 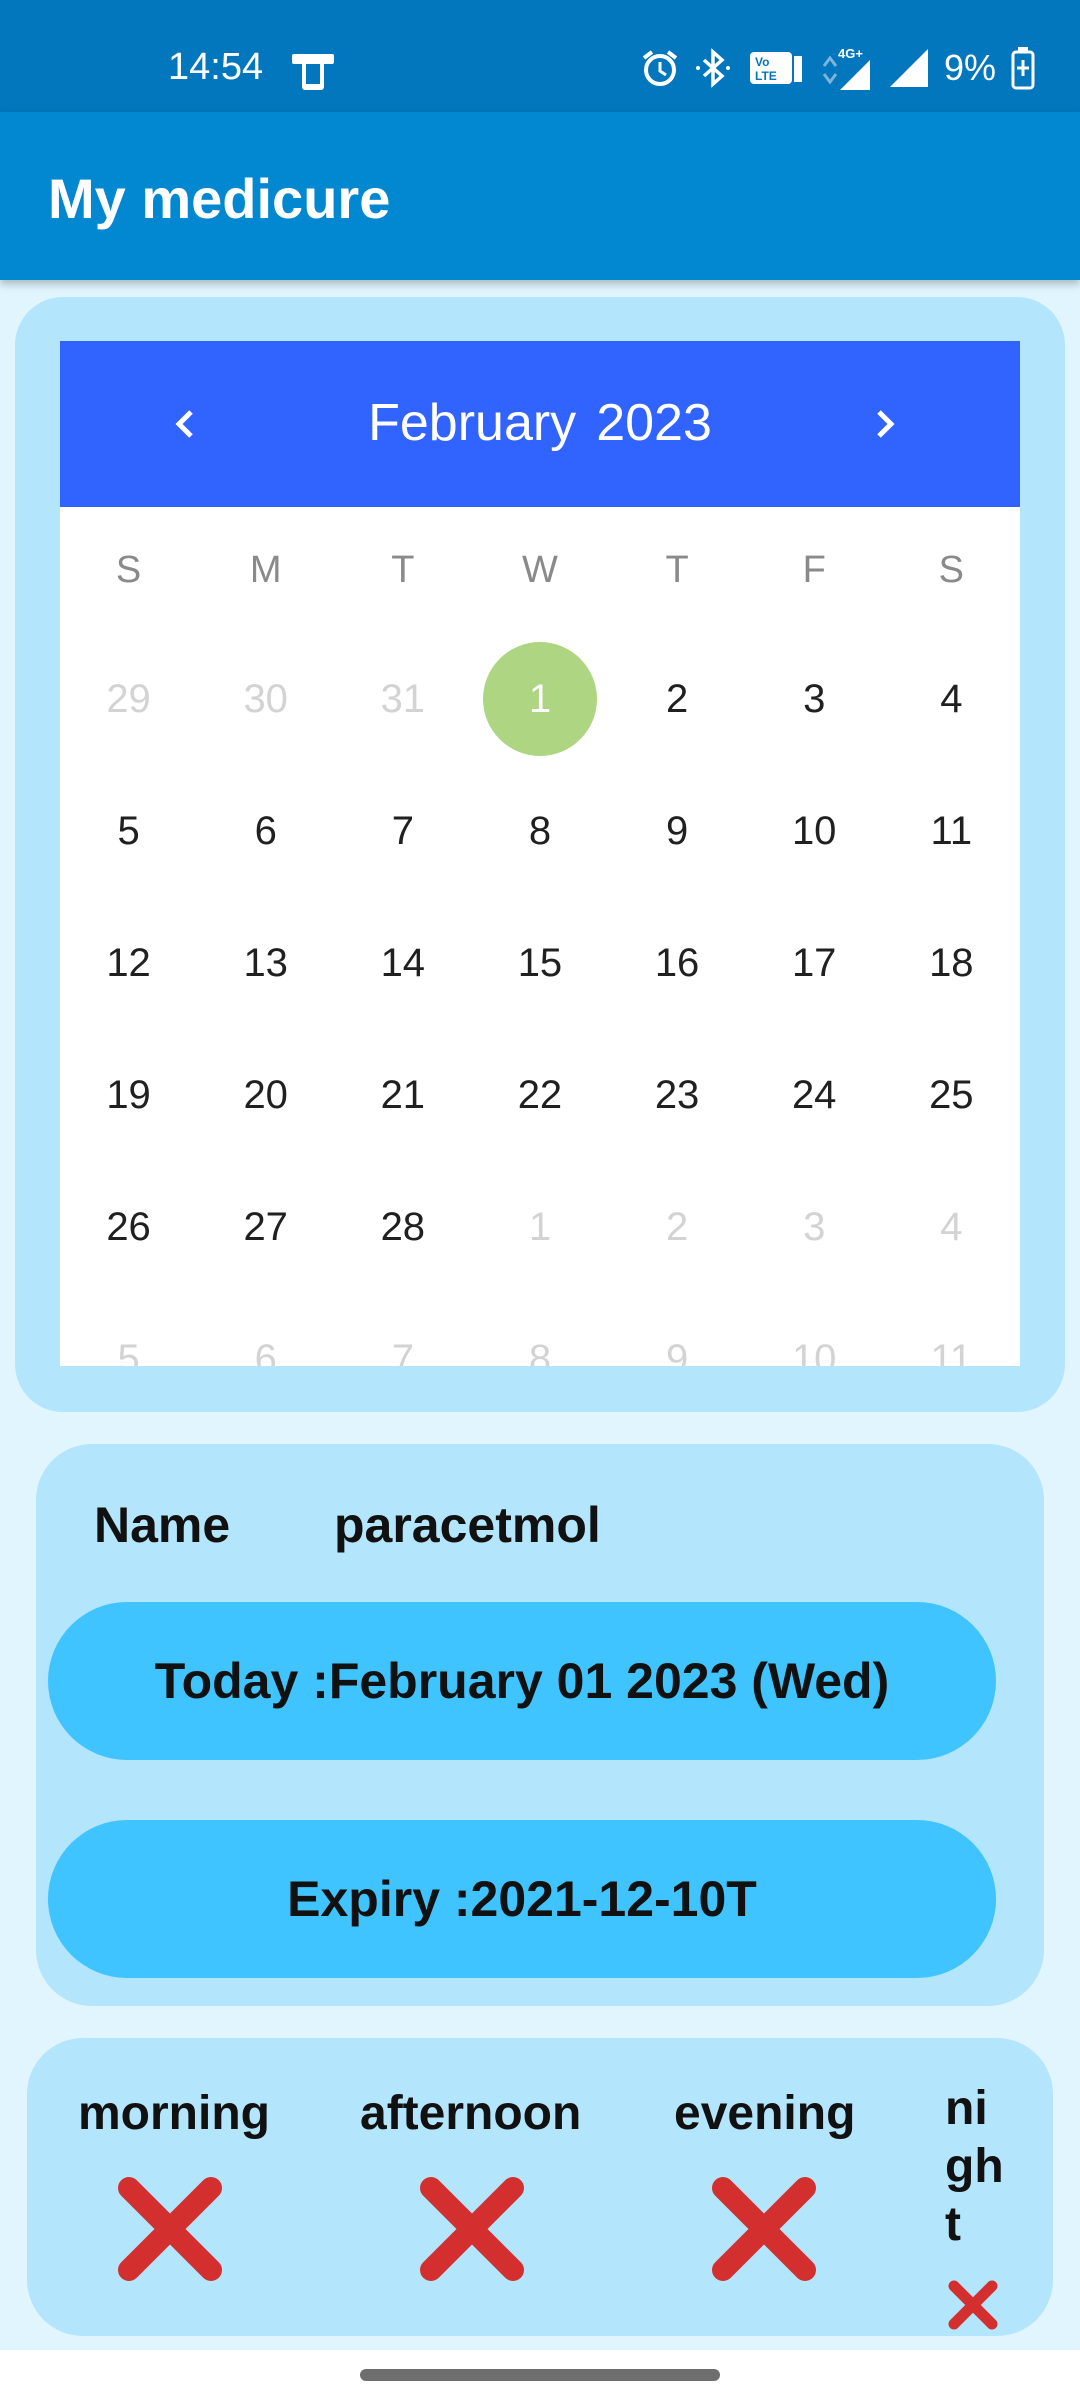 I want to click on calendar-day-number: 16, so click(x=677, y=962).